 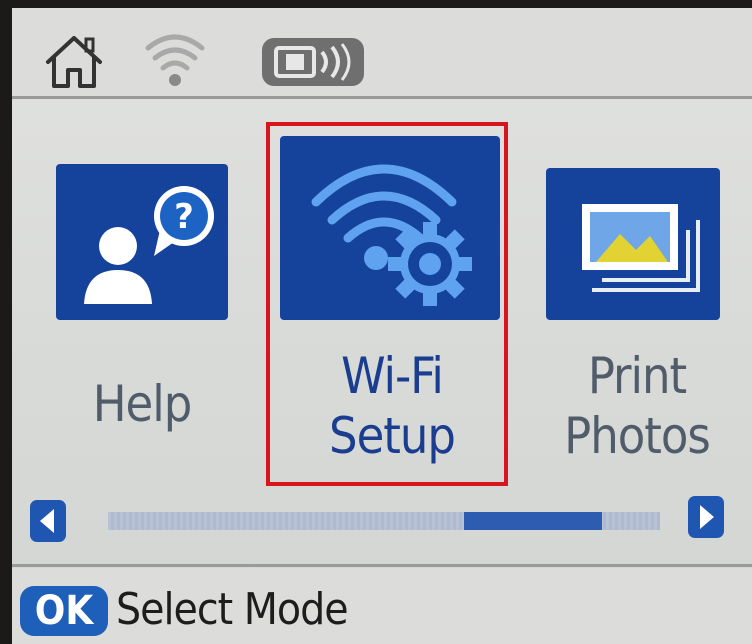 I want to click on status-bar, so click(x=382, y=52).